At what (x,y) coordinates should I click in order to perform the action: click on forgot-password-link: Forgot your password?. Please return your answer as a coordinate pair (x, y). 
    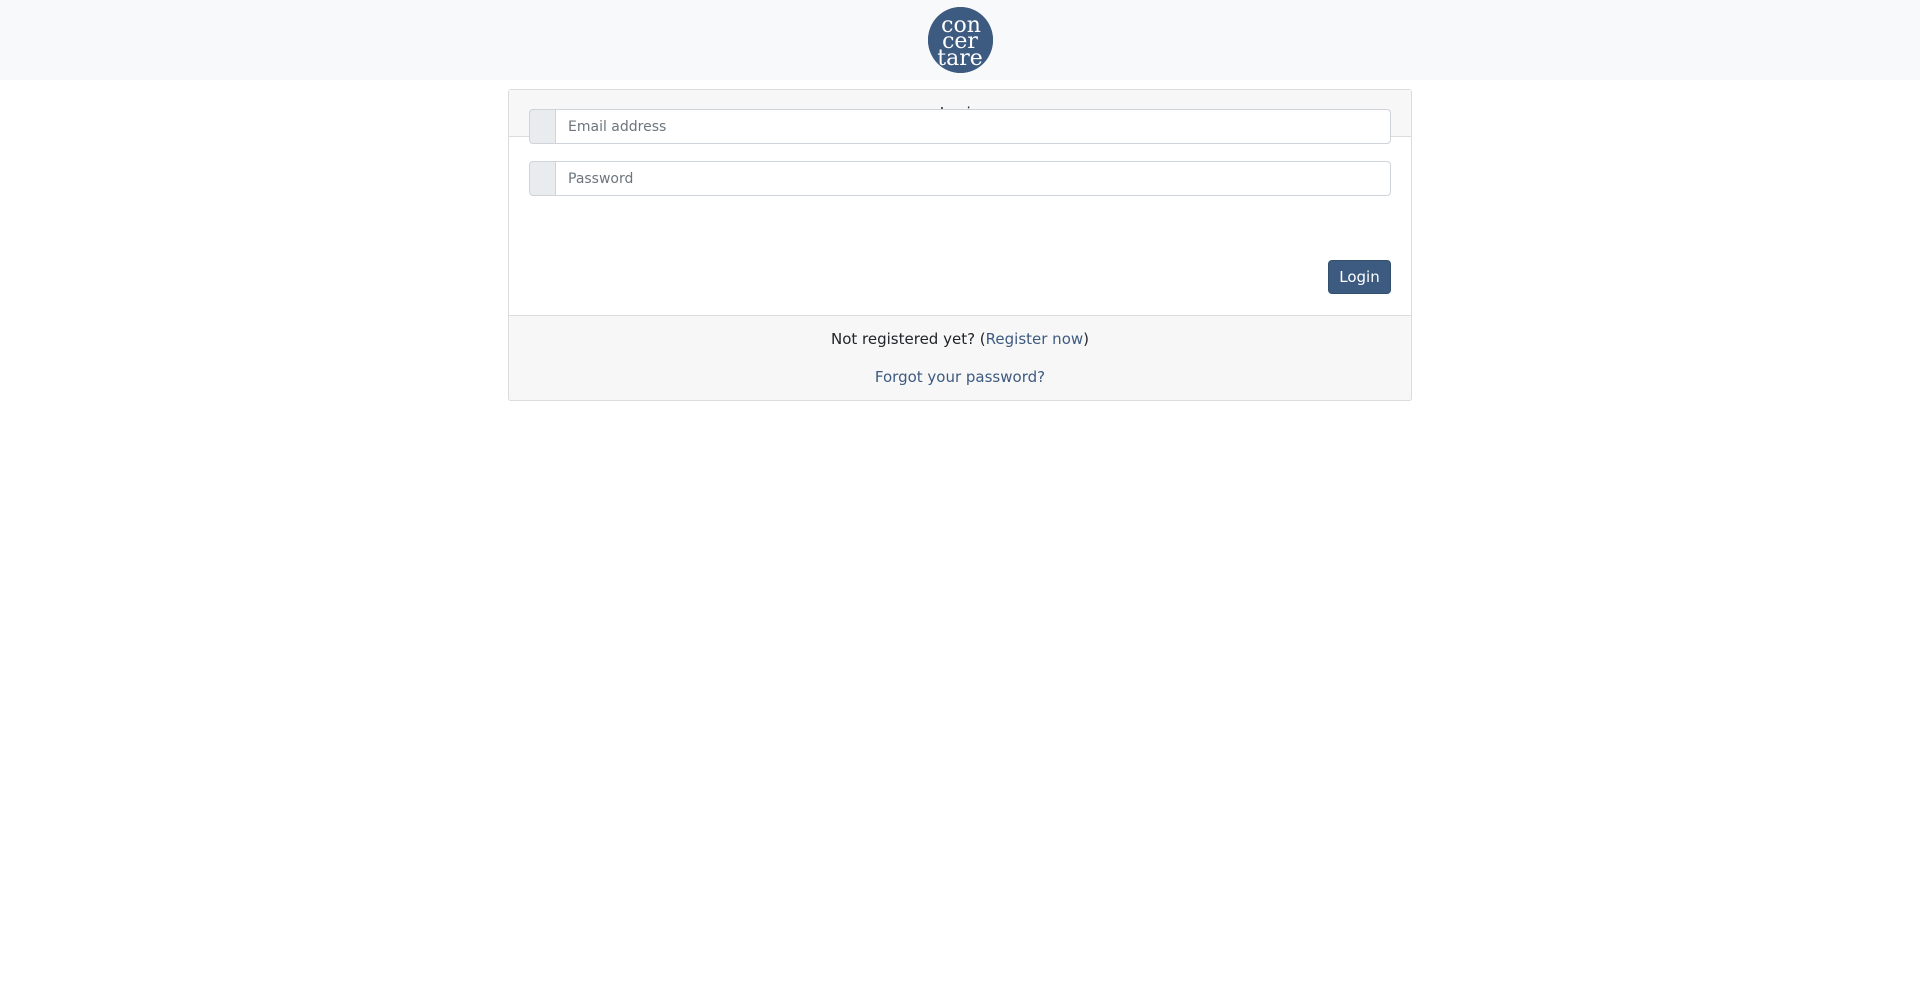
    Looking at the image, I should click on (960, 377).